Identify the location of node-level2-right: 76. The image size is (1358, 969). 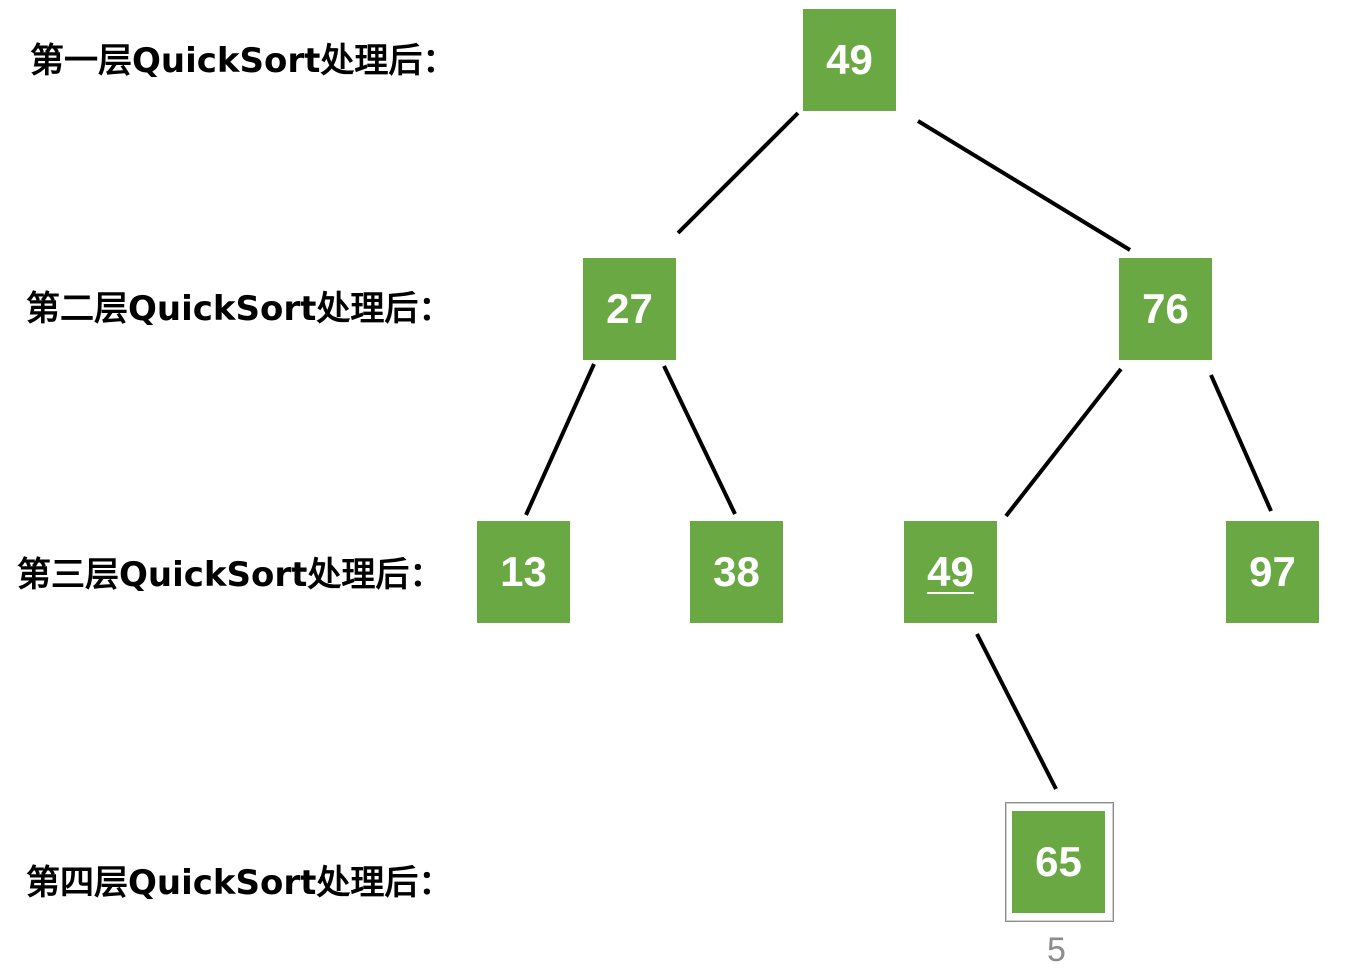
(1165, 309).